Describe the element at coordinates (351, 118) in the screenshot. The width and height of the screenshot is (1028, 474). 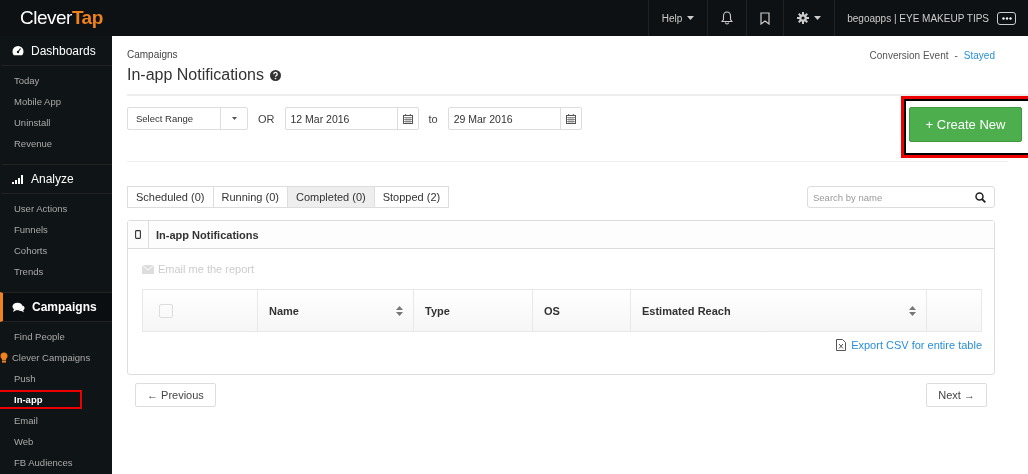
I see `start-date-field: 12 Mar 2016` at that location.